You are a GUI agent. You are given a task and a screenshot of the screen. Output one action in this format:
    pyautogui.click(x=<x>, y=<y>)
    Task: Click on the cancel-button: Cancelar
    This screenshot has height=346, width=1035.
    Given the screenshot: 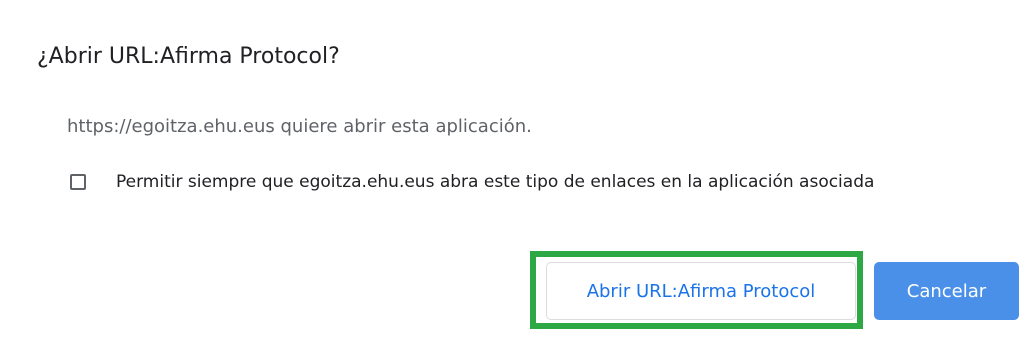 What is the action you would take?
    pyautogui.click(x=946, y=291)
    